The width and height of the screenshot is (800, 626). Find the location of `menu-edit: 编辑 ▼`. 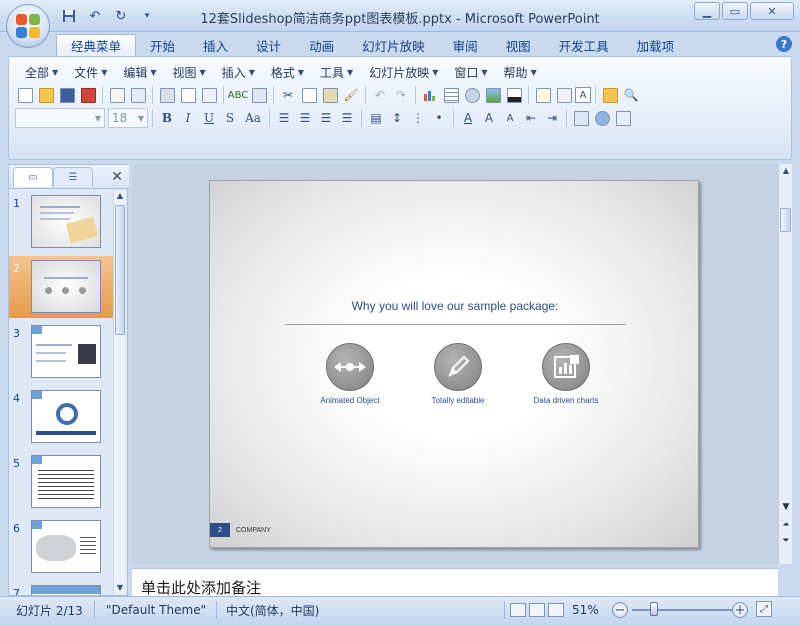

menu-edit: 编辑 ▼ is located at coordinates (139, 72).